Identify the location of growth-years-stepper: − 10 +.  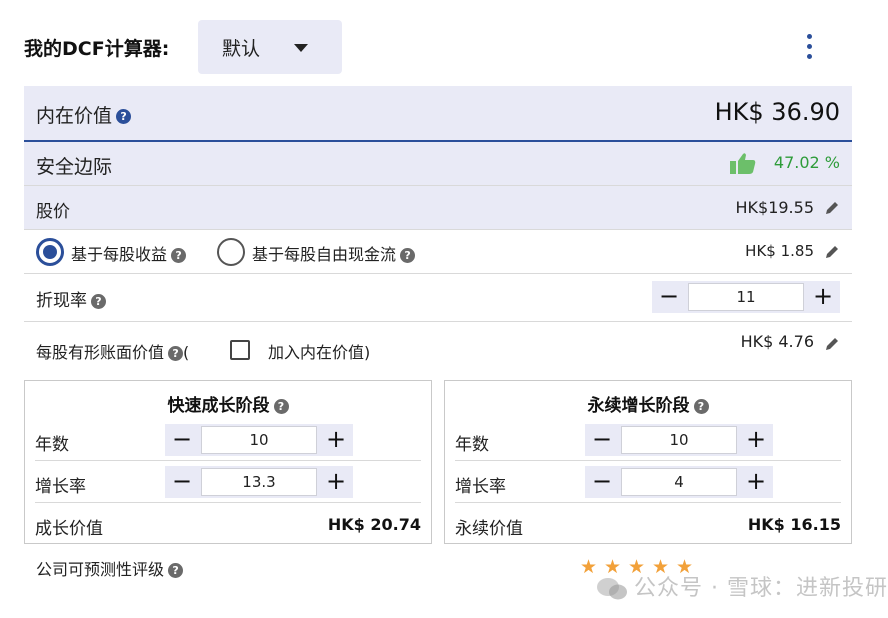
(259, 440).